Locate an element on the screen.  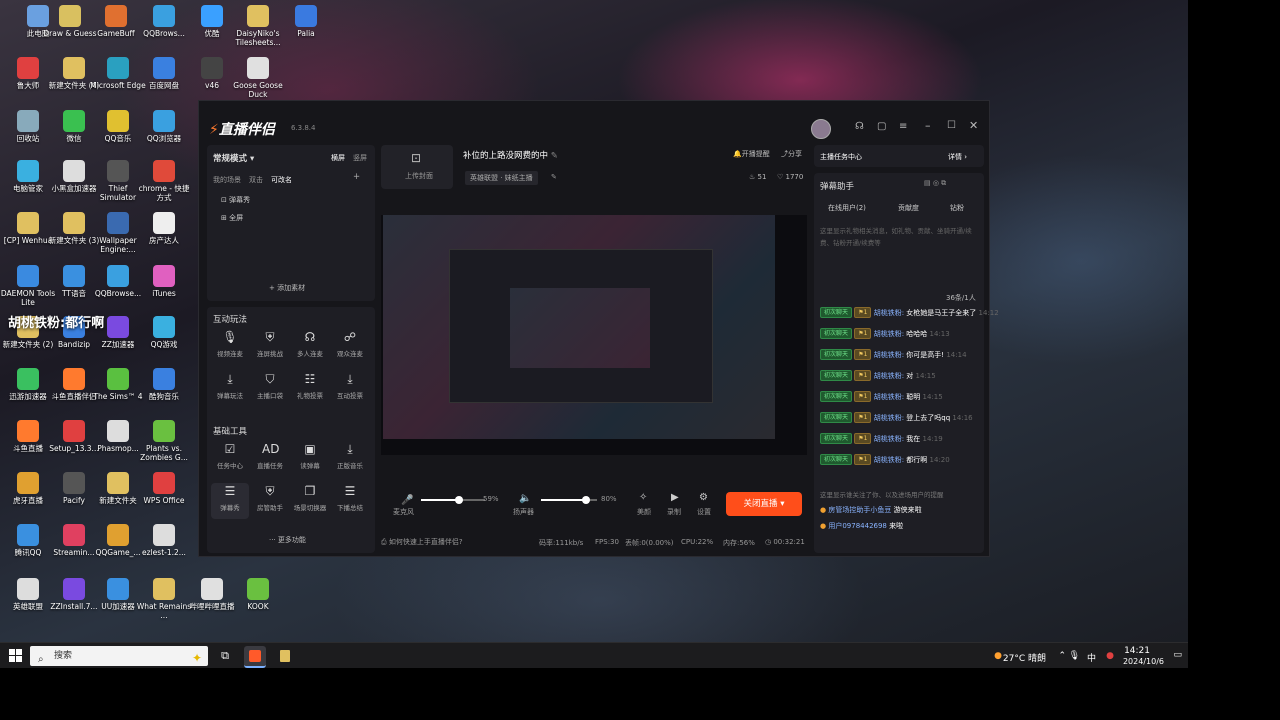
scene-tab-mine: 我的场景 is located at coordinates (227, 180).